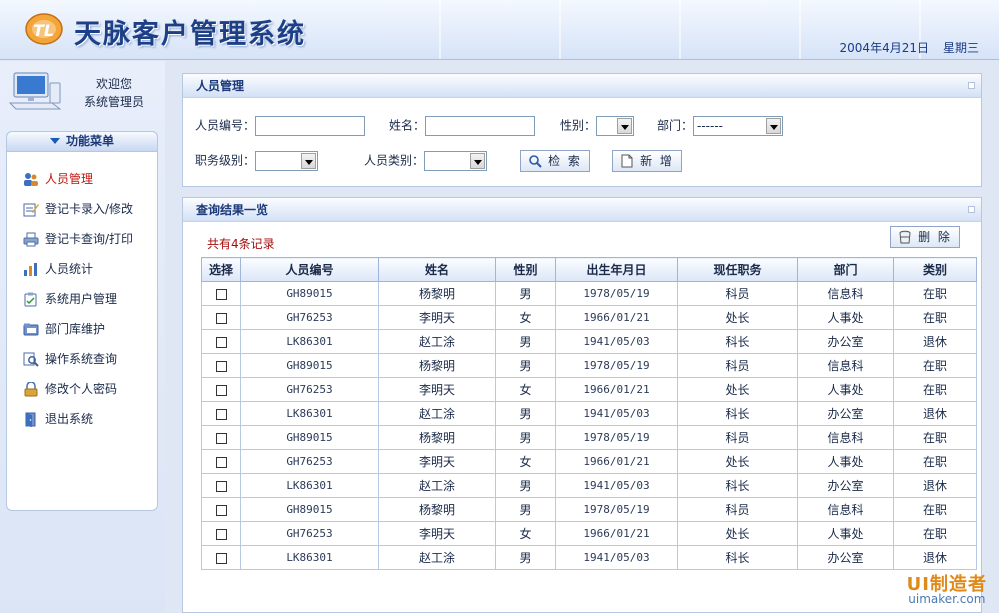  Describe the element at coordinates (82, 209) in the screenshot. I see `menu-item-card-entry: 登记卡录入/修改` at that location.